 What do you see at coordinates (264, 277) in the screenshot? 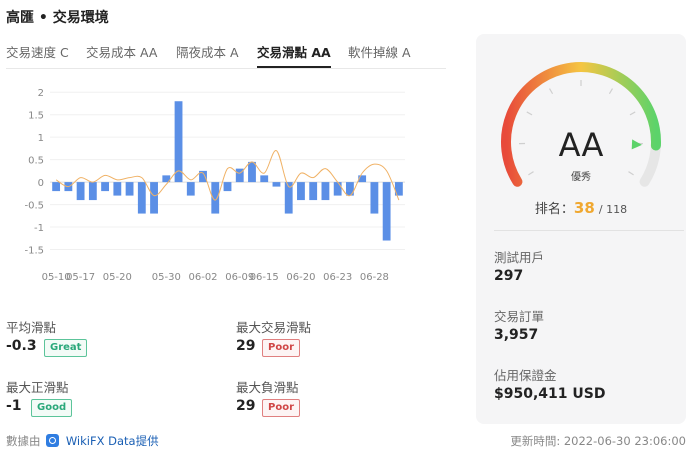
I see `x-tick-label: 06-15` at bounding box center [264, 277].